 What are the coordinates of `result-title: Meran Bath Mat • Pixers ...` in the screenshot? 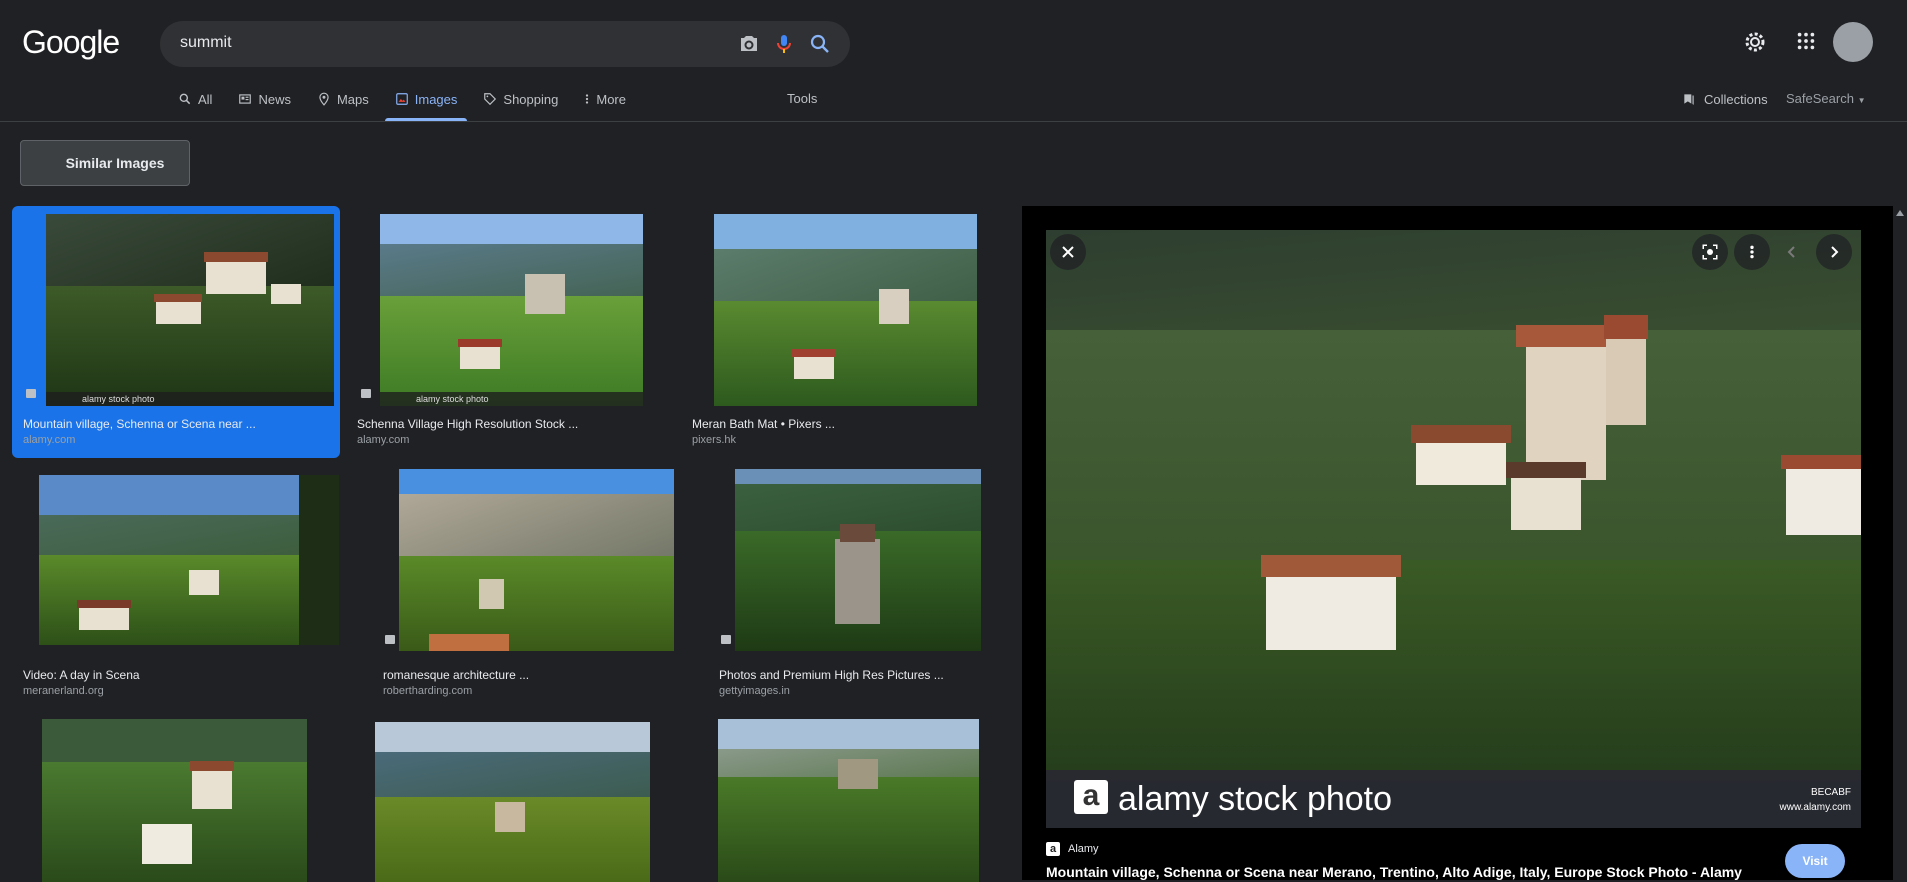 It's located at (763, 424).